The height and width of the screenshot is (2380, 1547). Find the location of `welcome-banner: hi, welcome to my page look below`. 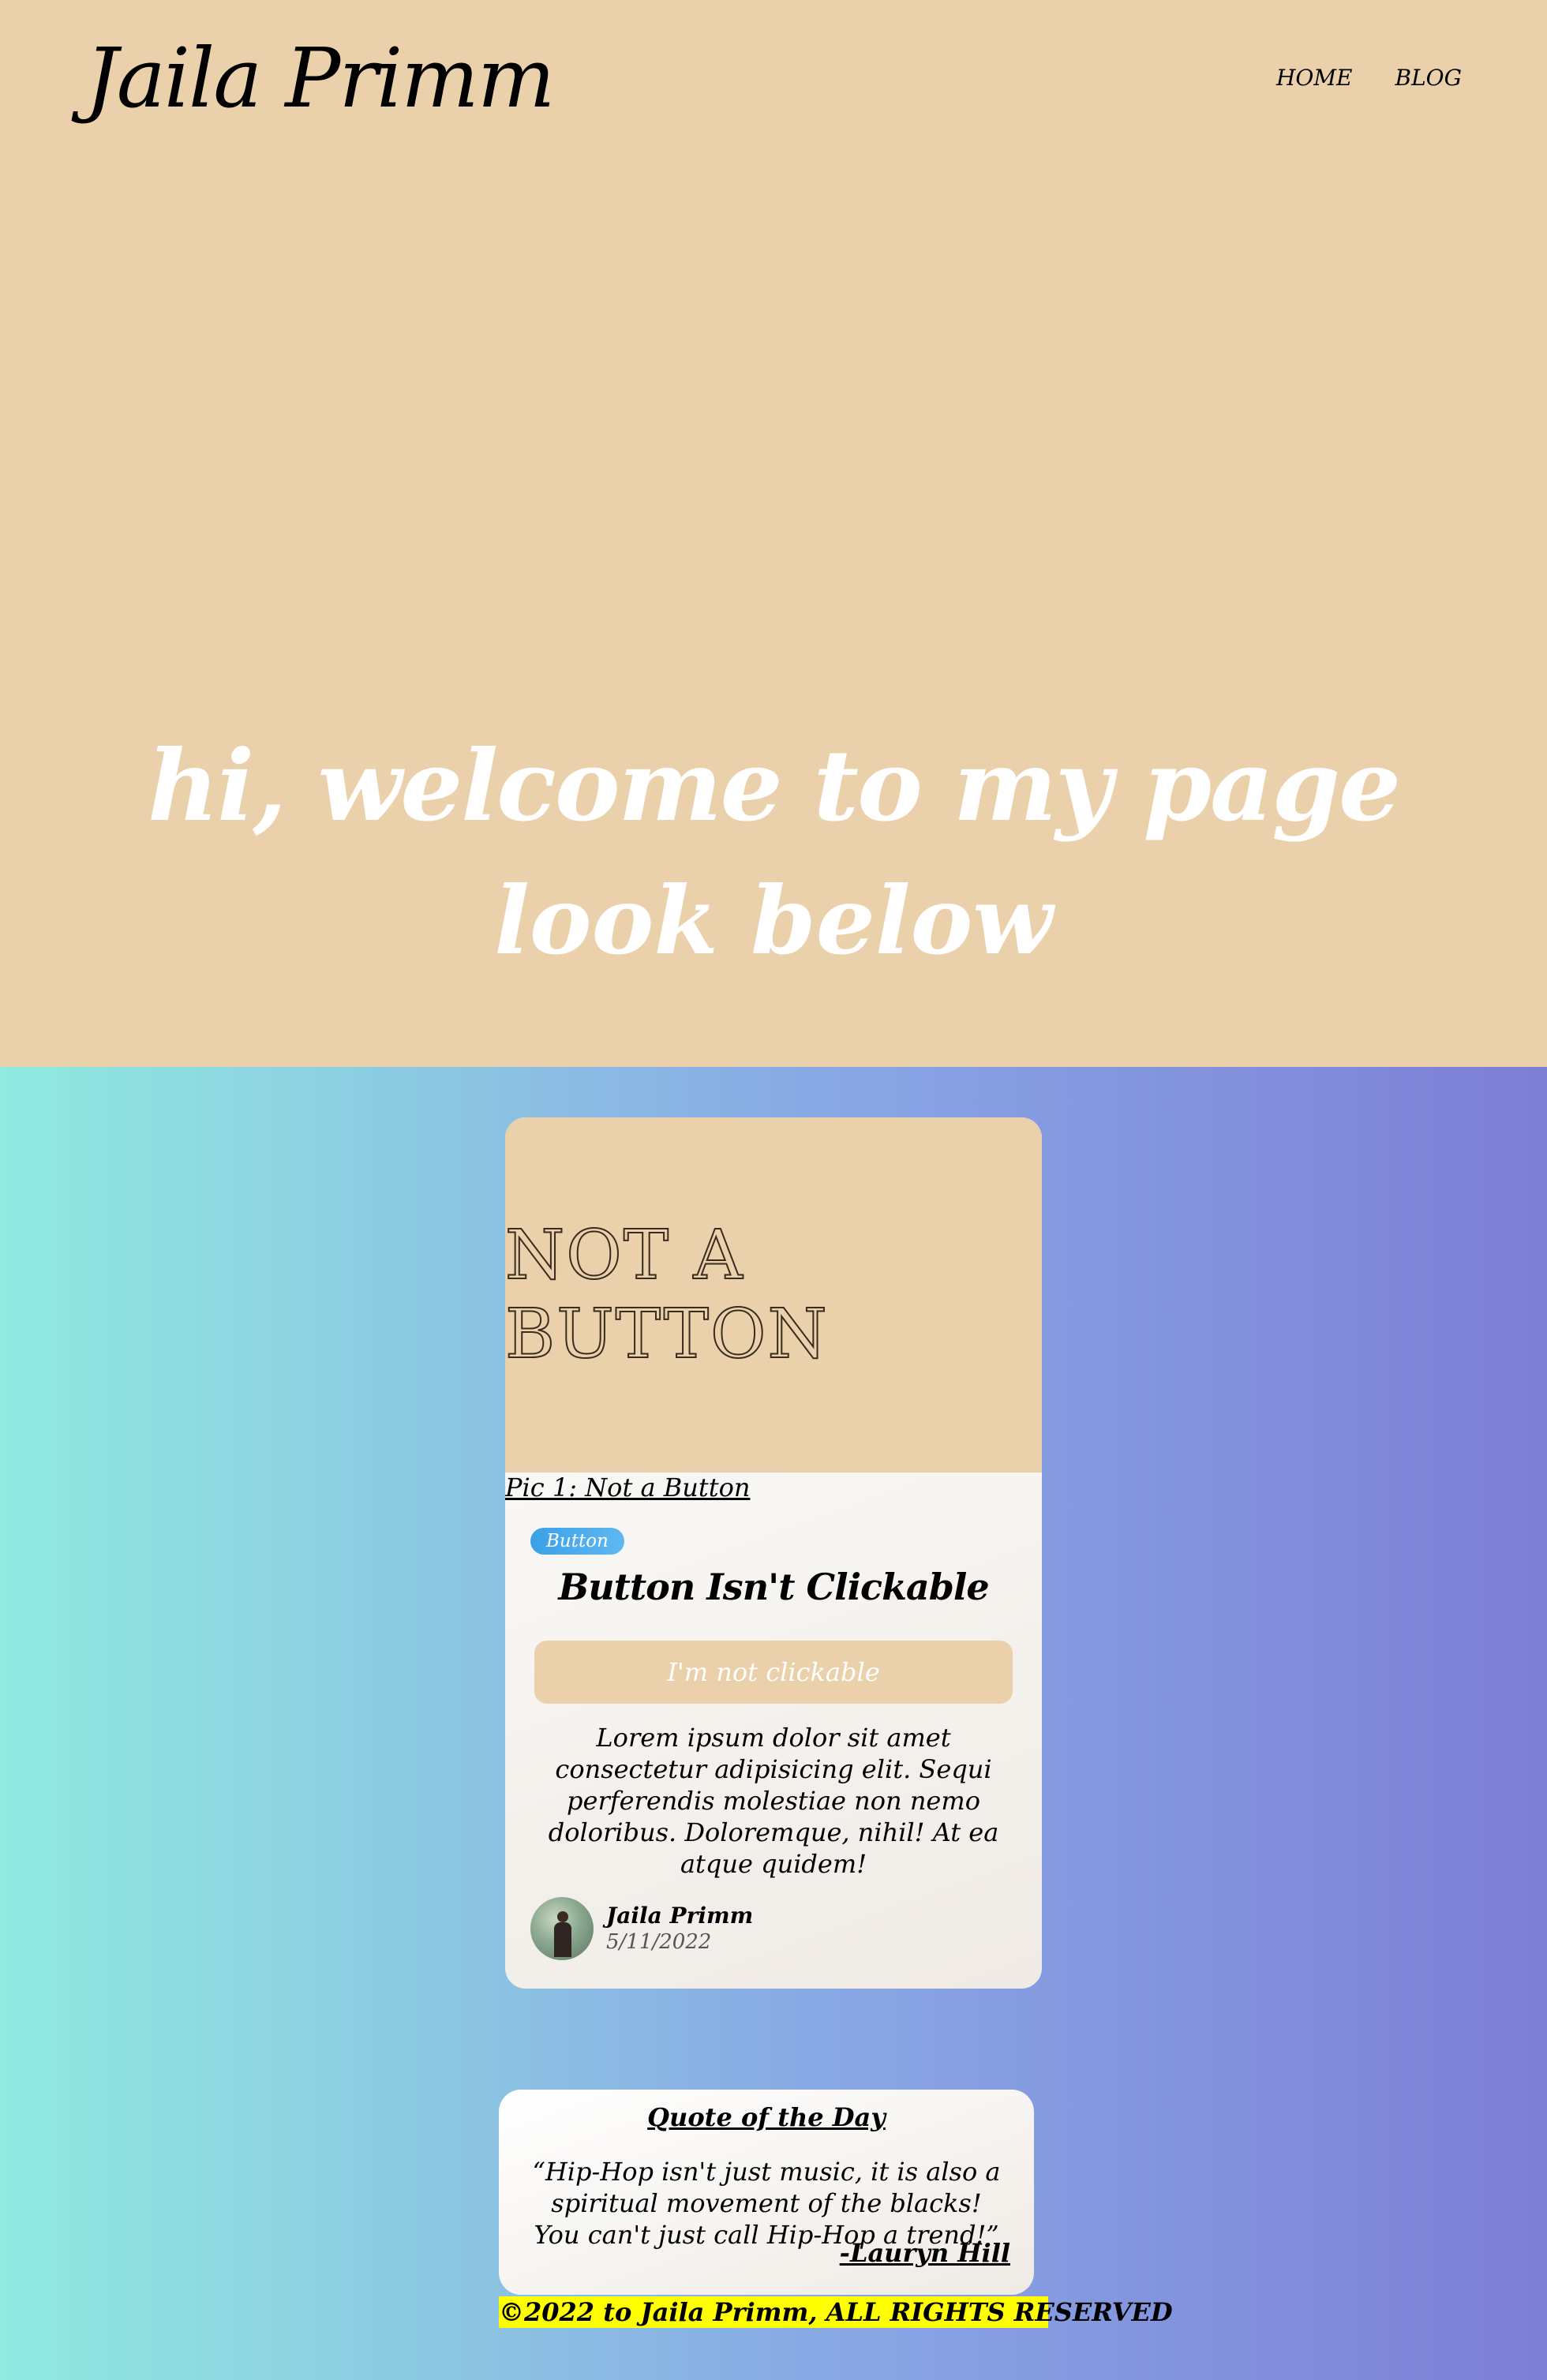

welcome-banner: hi, welcome to my page look below is located at coordinates (773, 854).